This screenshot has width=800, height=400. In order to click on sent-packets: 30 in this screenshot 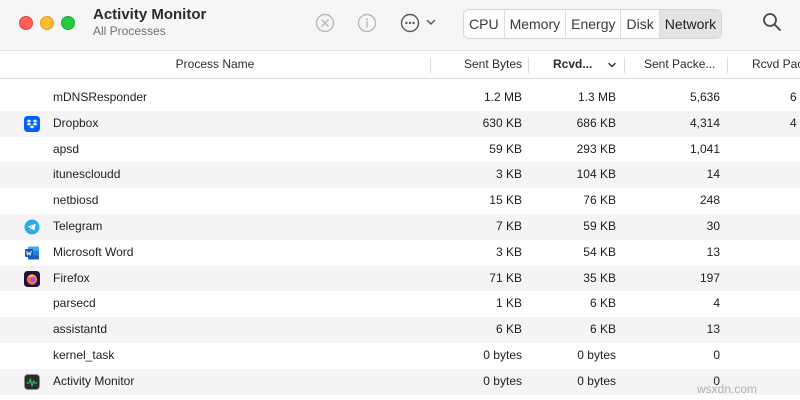, I will do `click(713, 225)`.